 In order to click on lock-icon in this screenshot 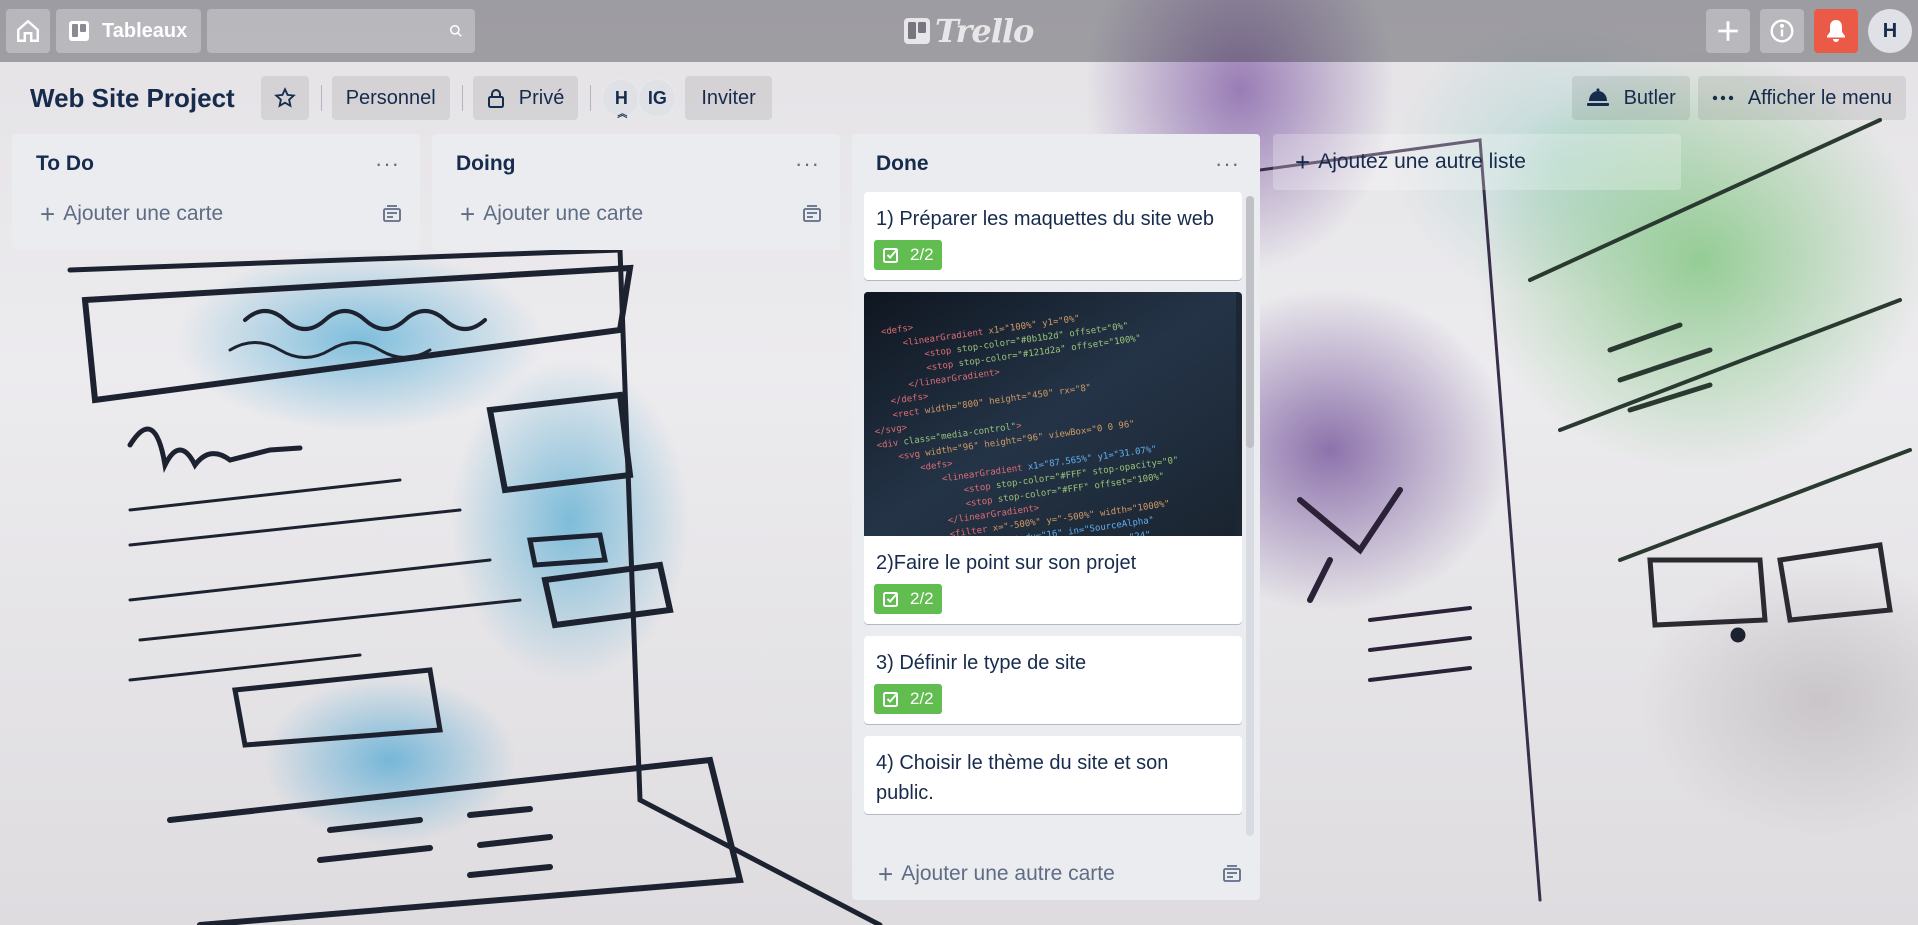, I will do `click(495, 98)`.